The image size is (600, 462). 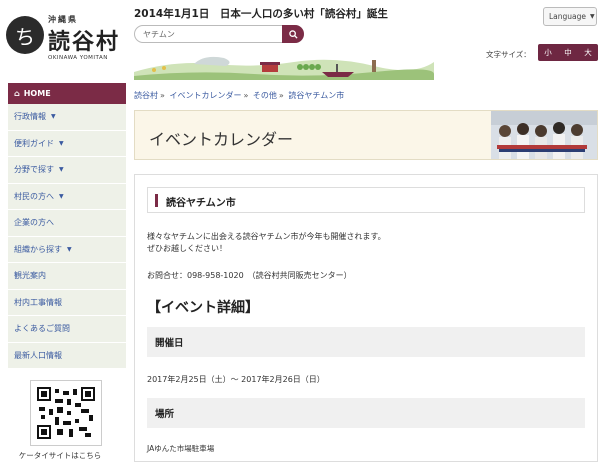 What do you see at coordinates (25, 35) in the screenshot?
I see `village-emblem-icon: ち` at bounding box center [25, 35].